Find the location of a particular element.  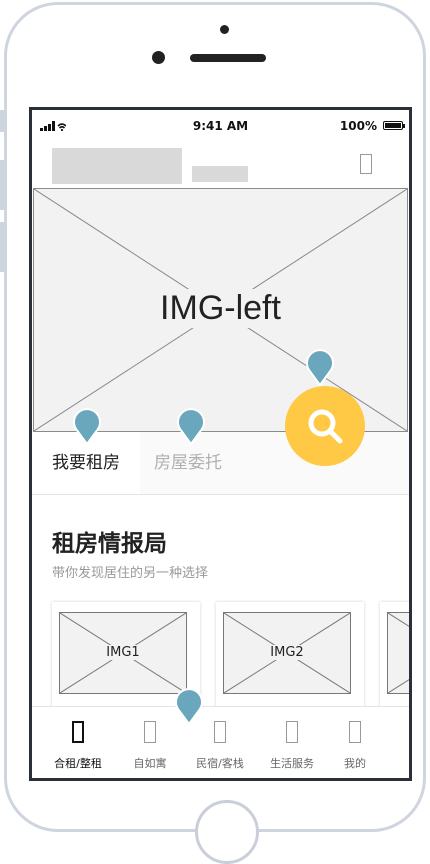

bottom-tabbar: 合租/整租 自如寓 民宿/客栈 生活服务 我的 is located at coordinates (220, 742).